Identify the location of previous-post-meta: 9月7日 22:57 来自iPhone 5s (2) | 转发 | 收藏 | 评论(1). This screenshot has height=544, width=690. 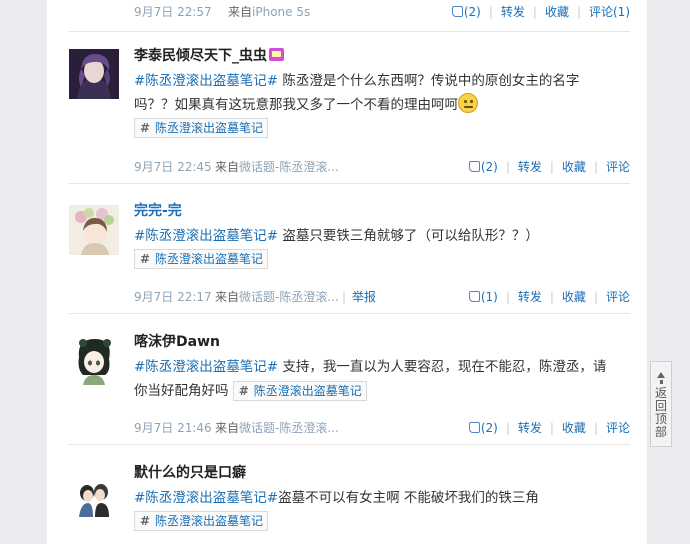
(349, 17).